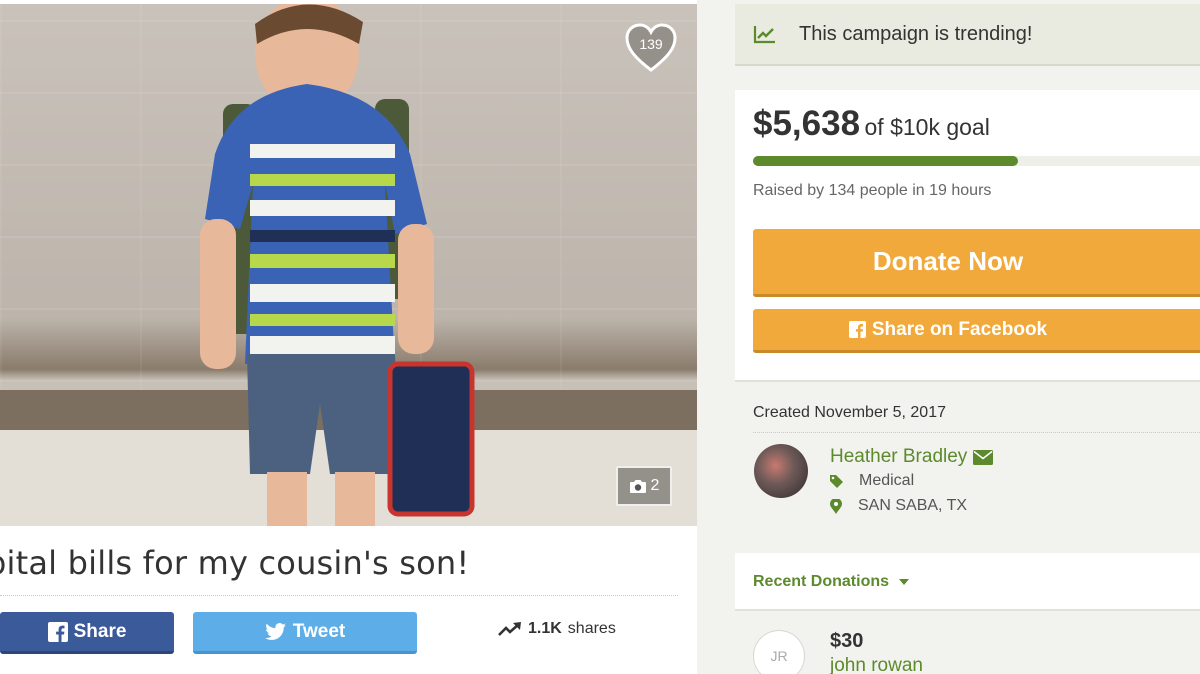  What do you see at coordinates (916, 33) in the screenshot?
I see `trending-text: This campaign is trending!` at bounding box center [916, 33].